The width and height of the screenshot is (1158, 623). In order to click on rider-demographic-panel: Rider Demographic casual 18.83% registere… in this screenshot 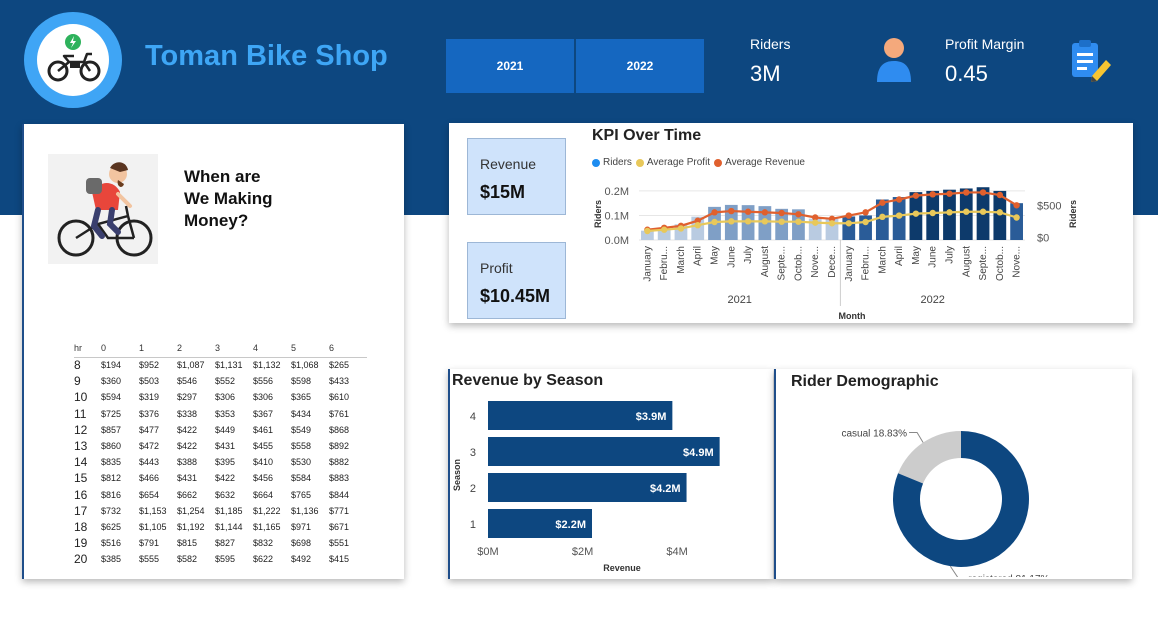, I will do `click(953, 474)`.